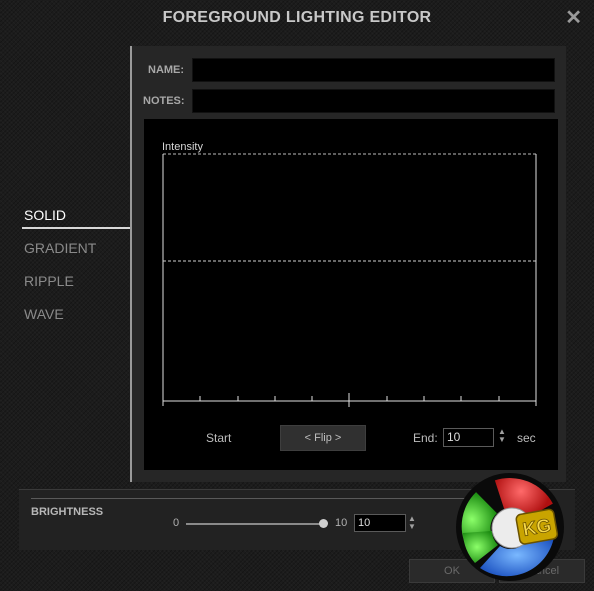  I want to click on flip-button: < Flip >, so click(323, 438).